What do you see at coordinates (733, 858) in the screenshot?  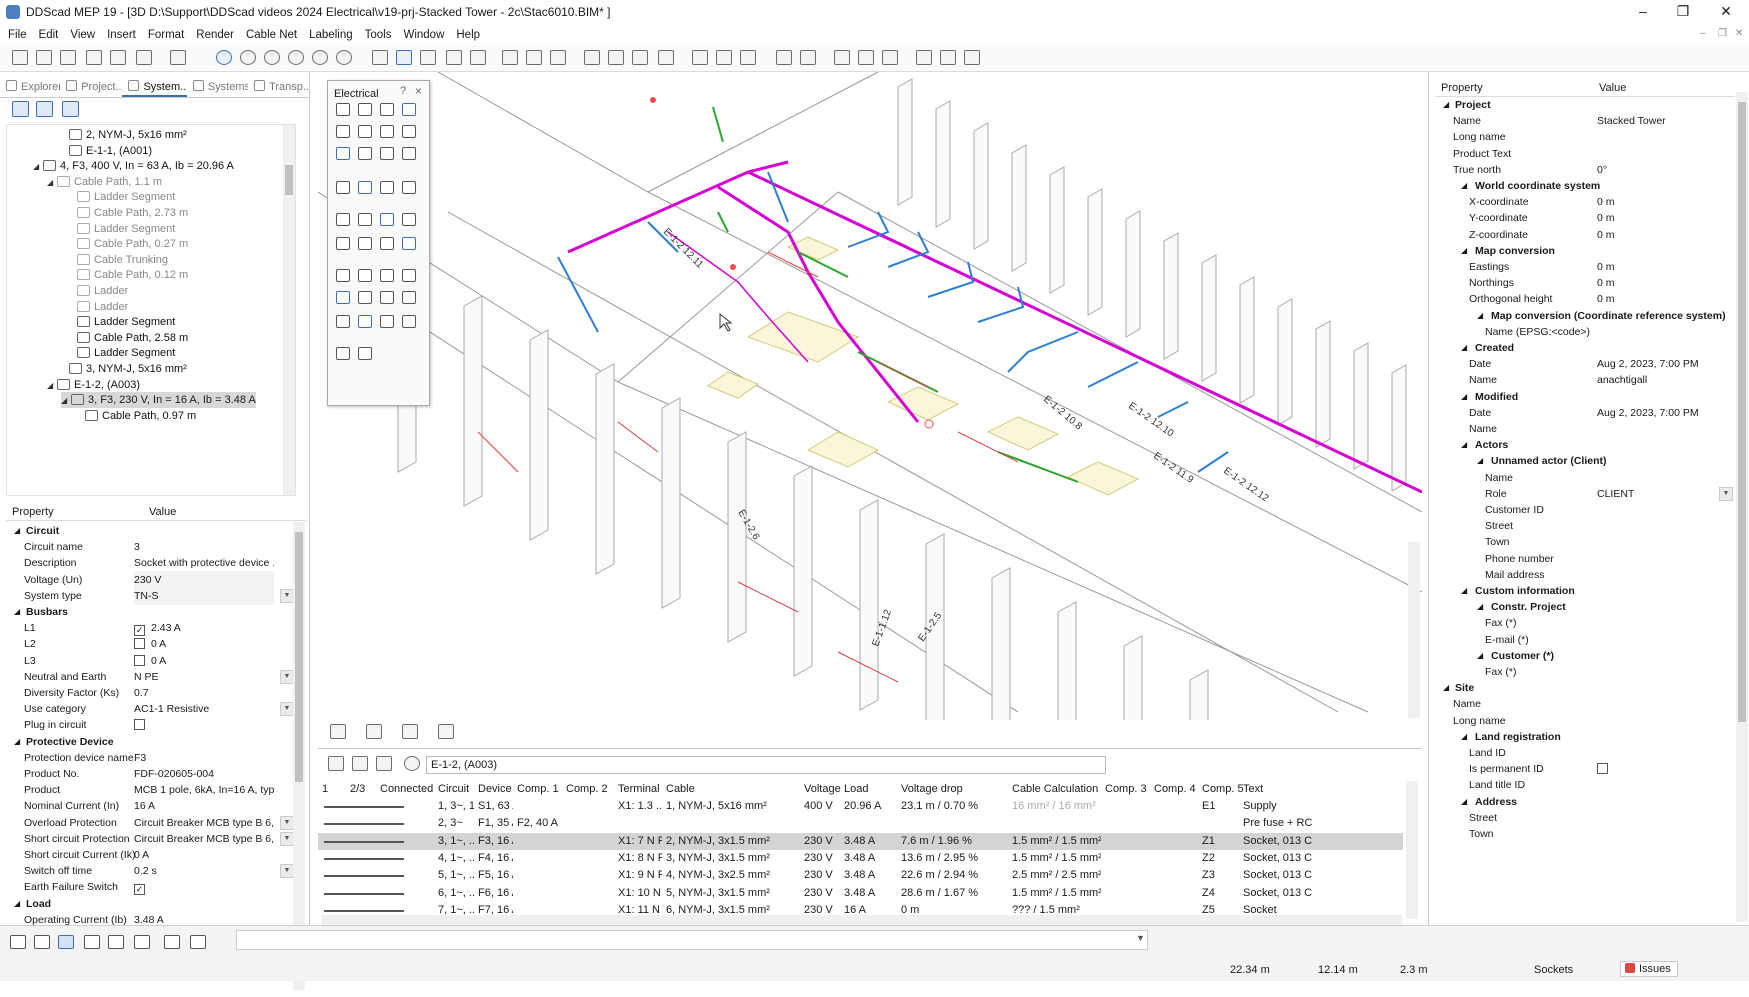 I see `table-cell: 3, NYM-J, 3x1.5 mm²` at bounding box center [733, 858].